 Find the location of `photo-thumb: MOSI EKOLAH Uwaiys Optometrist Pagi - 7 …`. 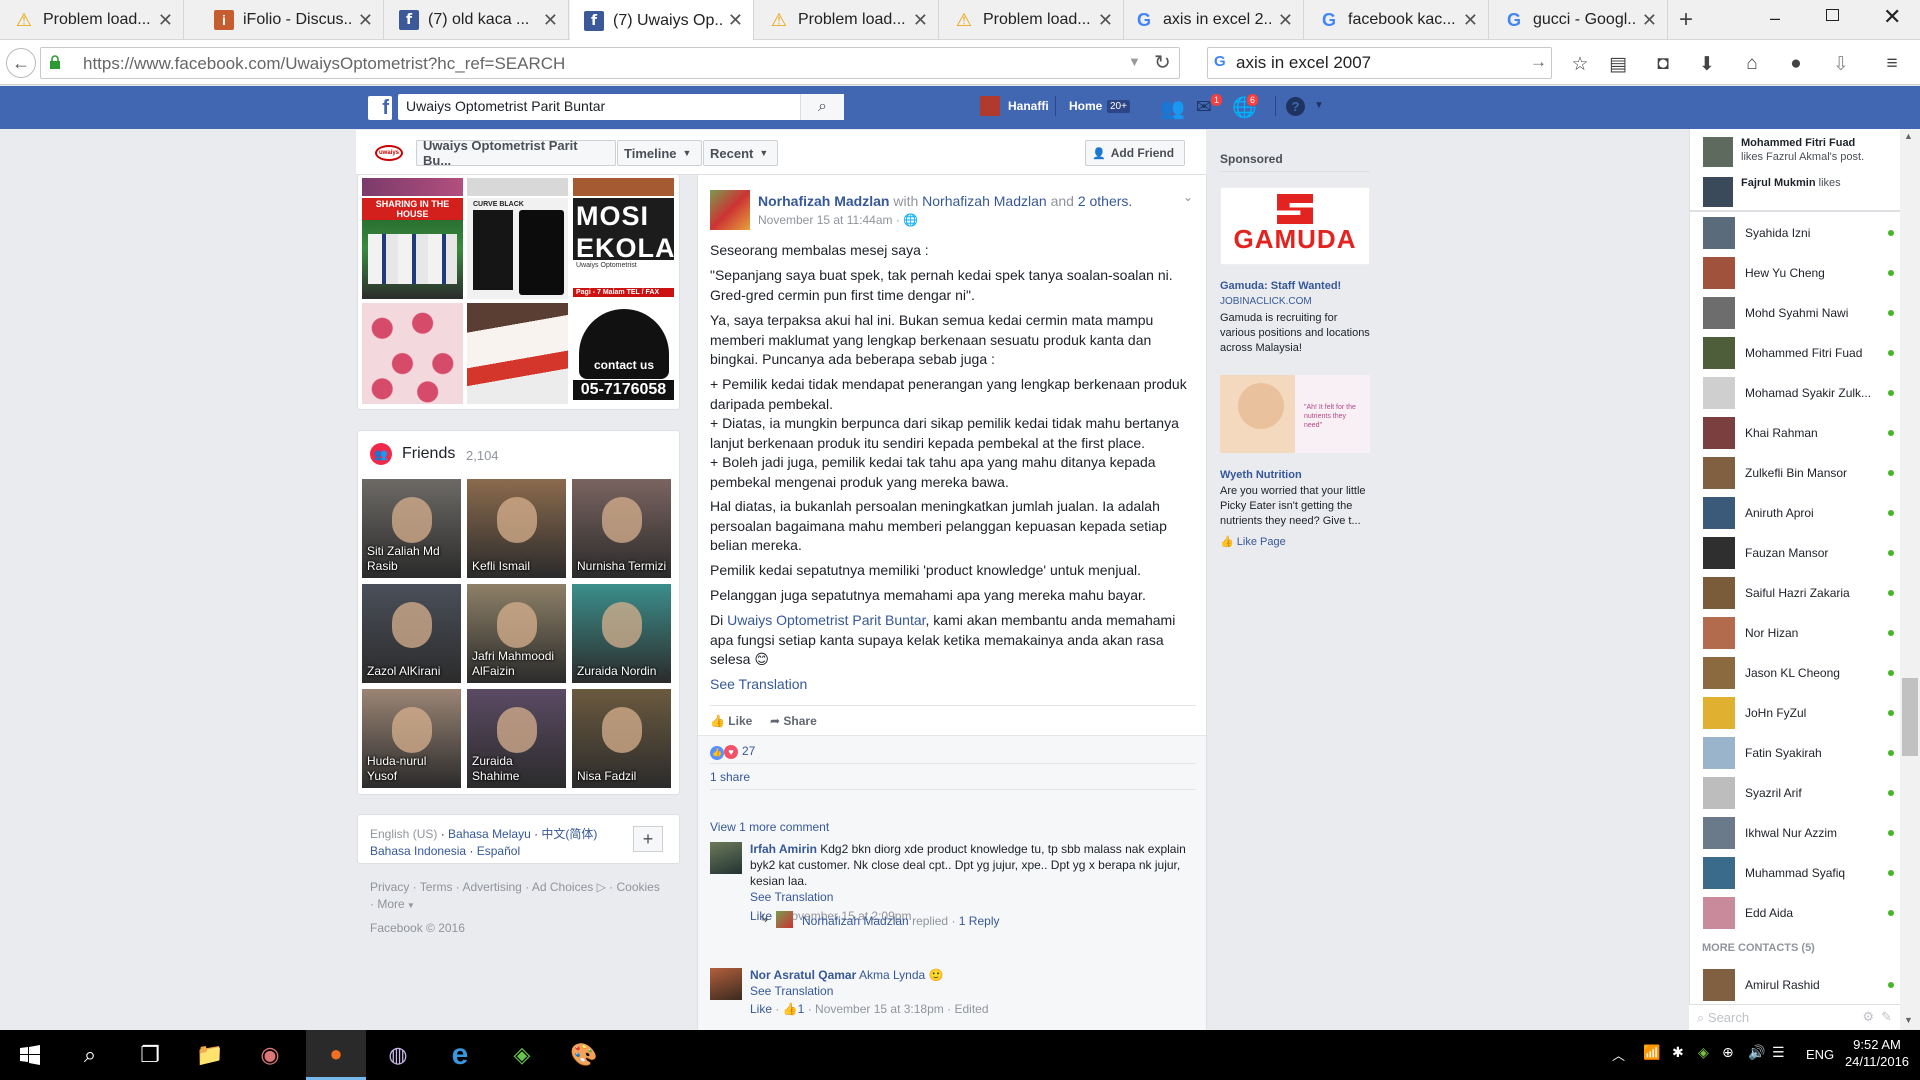

photo-thumb: MOSI EKOLAH Uwaiys Optometrist Pagi - 7 … is located at coordinates (623, 248).